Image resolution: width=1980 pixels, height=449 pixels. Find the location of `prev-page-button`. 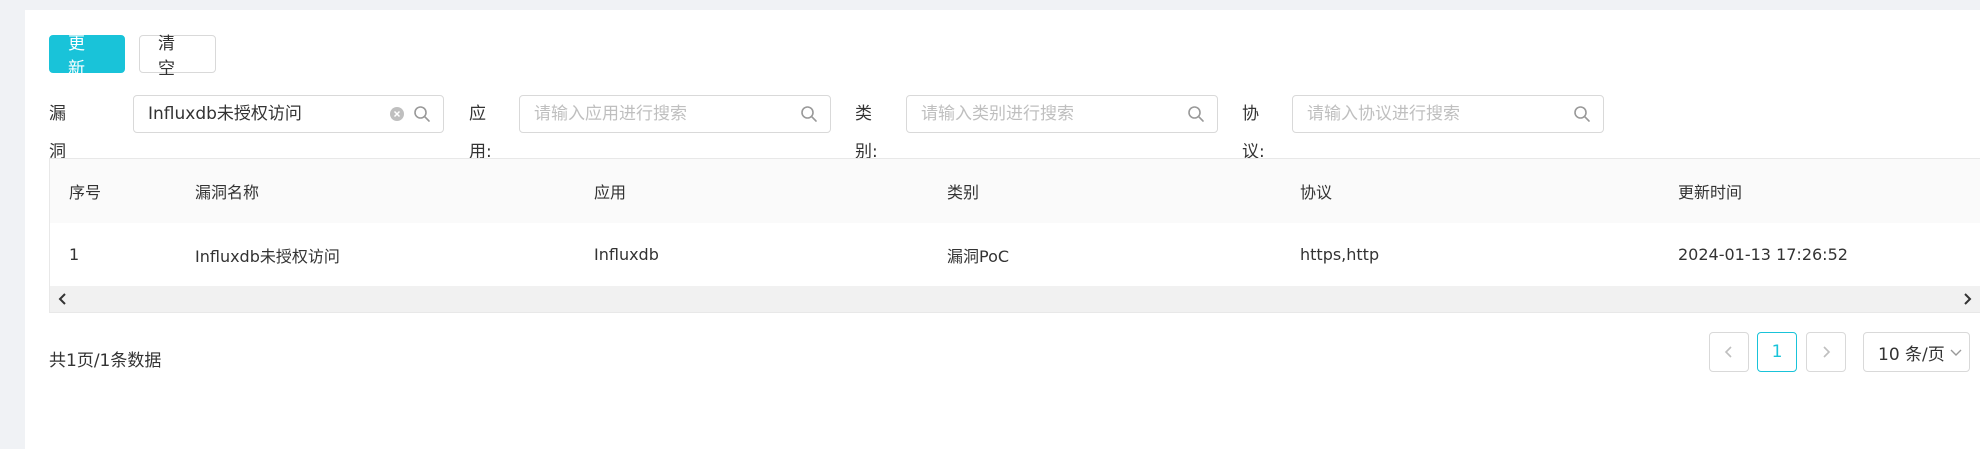

prev-page-button is located at coordinates (1729, 352).